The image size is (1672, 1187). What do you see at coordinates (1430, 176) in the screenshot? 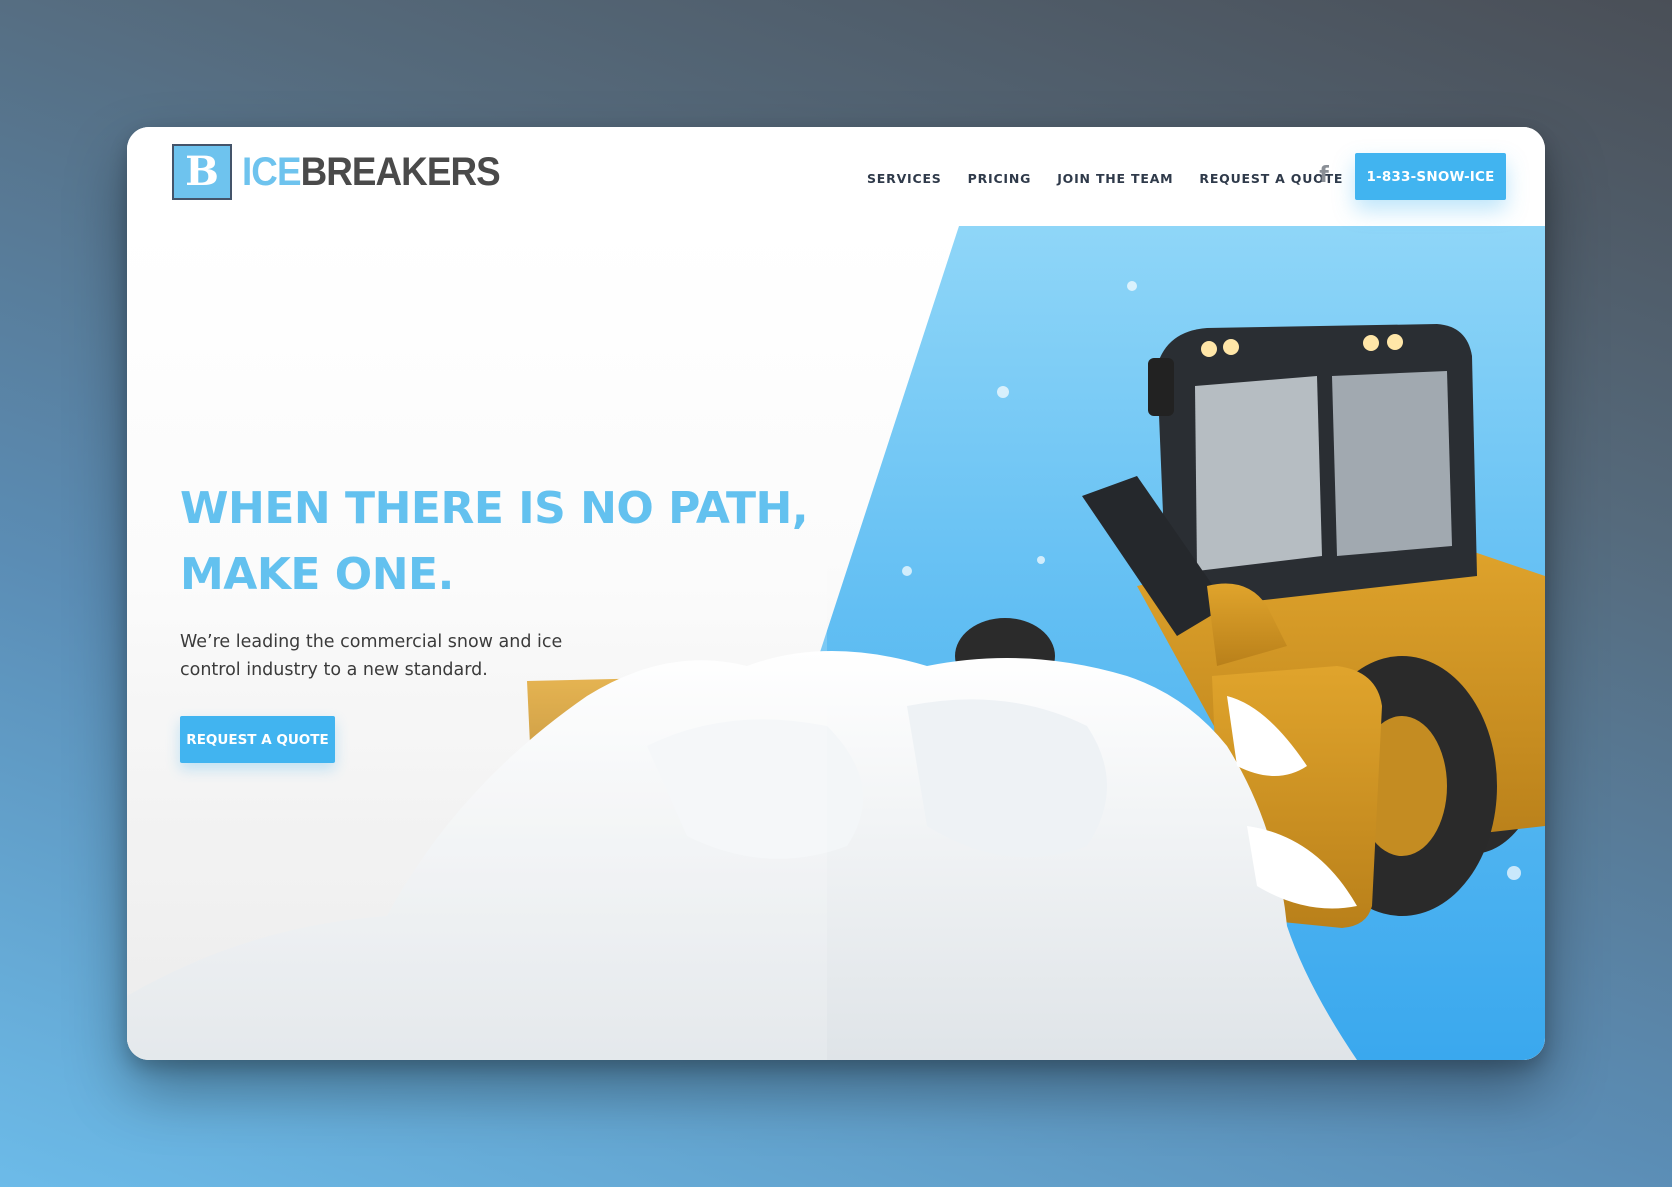
I see `phone-button: 1-833-SNOW-ICE` at bounding box center [1430, 176].